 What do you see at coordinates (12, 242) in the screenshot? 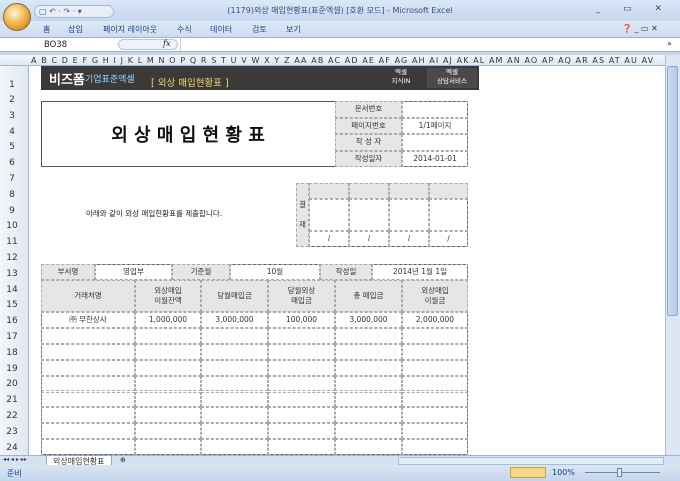
I see `row-number: 11` at bounding box center [12, 242].